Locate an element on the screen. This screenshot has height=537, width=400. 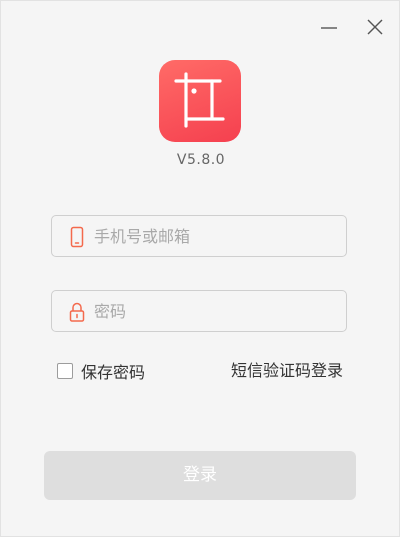
minimize-button is located at coordinates (329, 27).